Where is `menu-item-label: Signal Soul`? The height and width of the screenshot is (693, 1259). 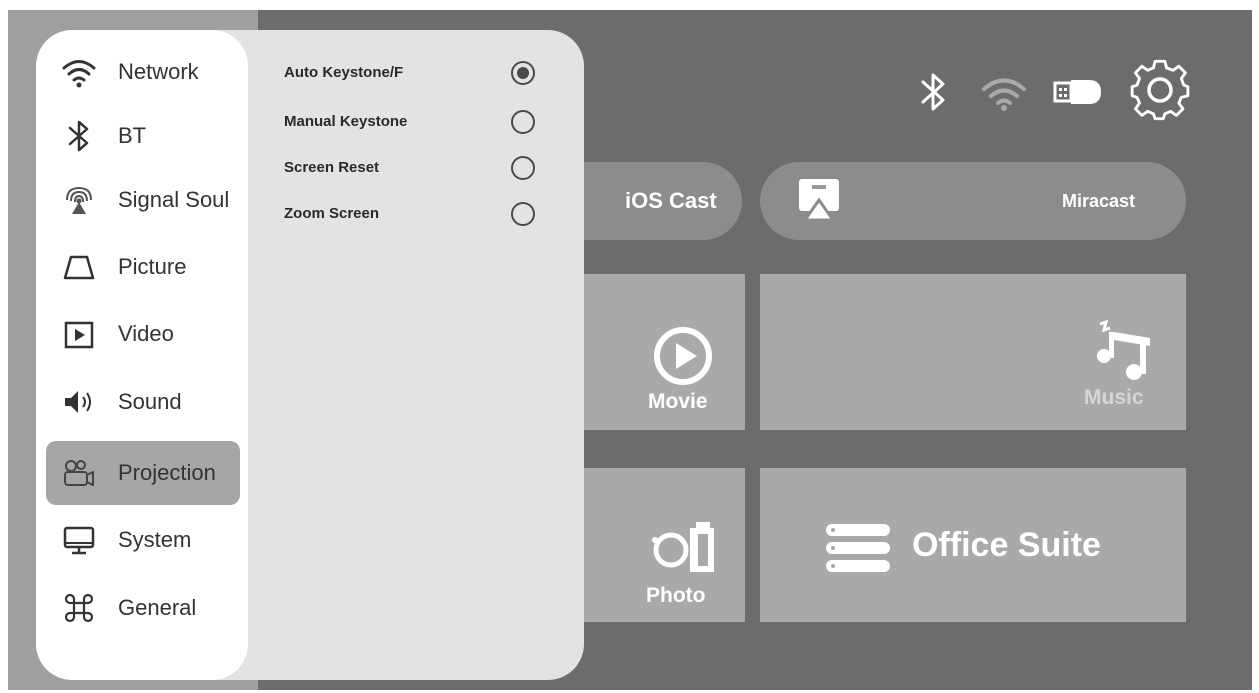
menu-item-label: Signal Soul is located at coordinates (174, 199).